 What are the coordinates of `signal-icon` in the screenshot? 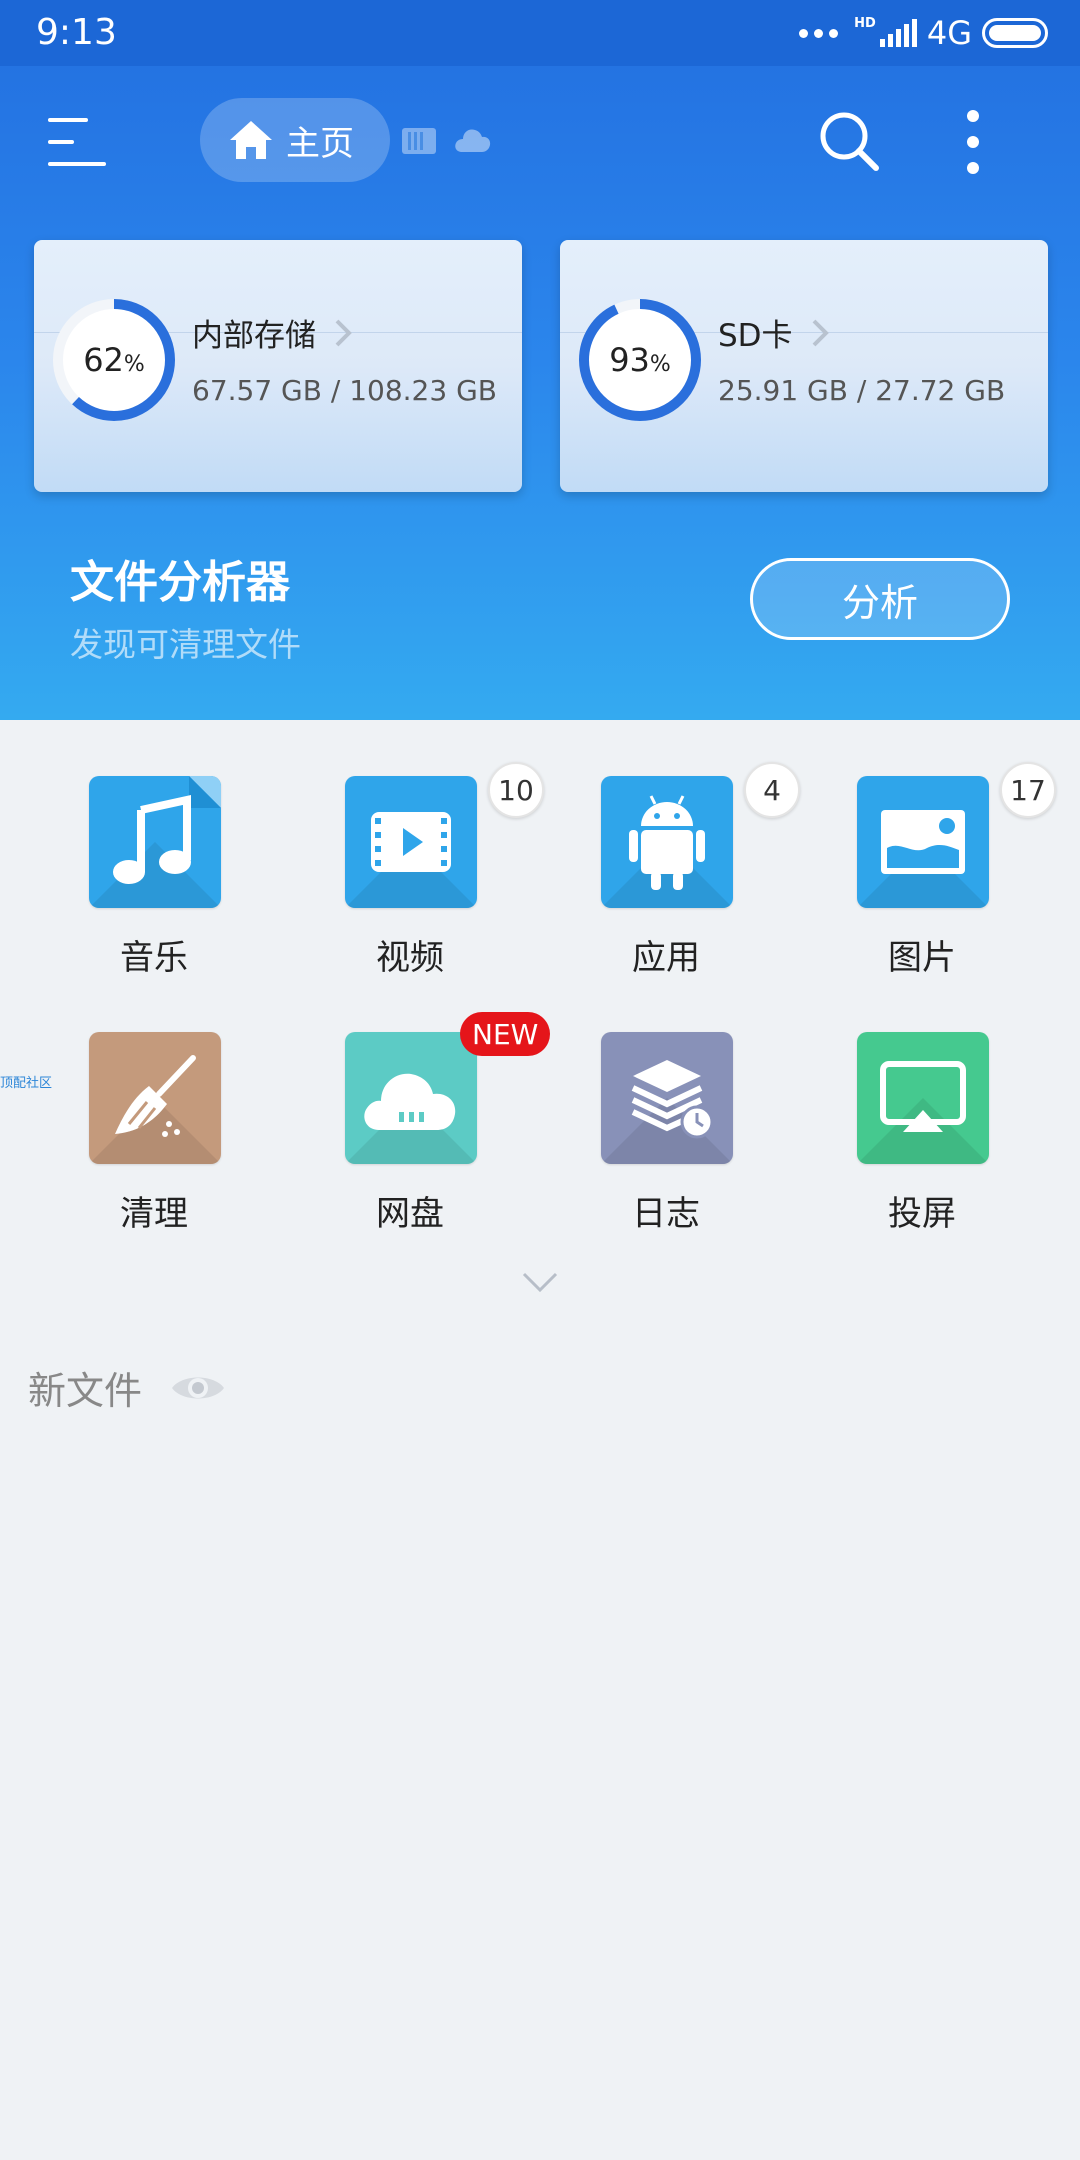 It's located at (898, 33).